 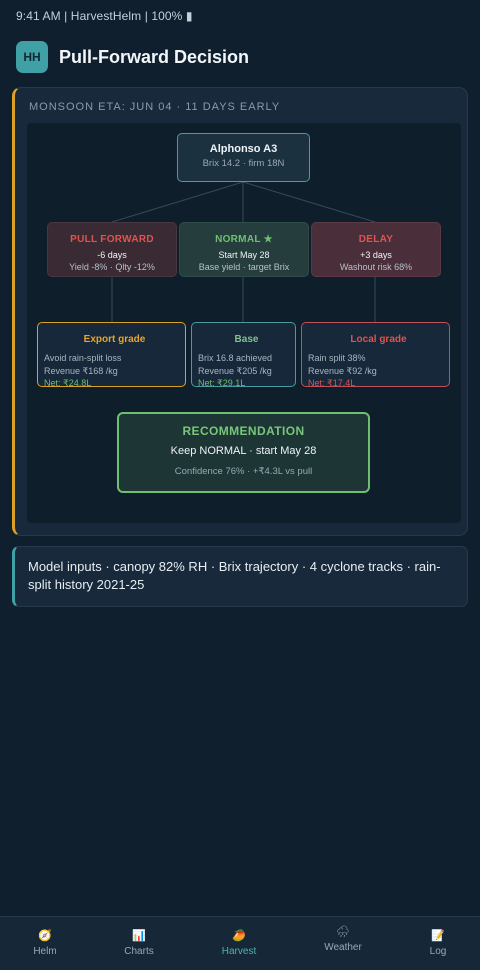 I want to click on app-logo: HH, so click(x=32, y=57).